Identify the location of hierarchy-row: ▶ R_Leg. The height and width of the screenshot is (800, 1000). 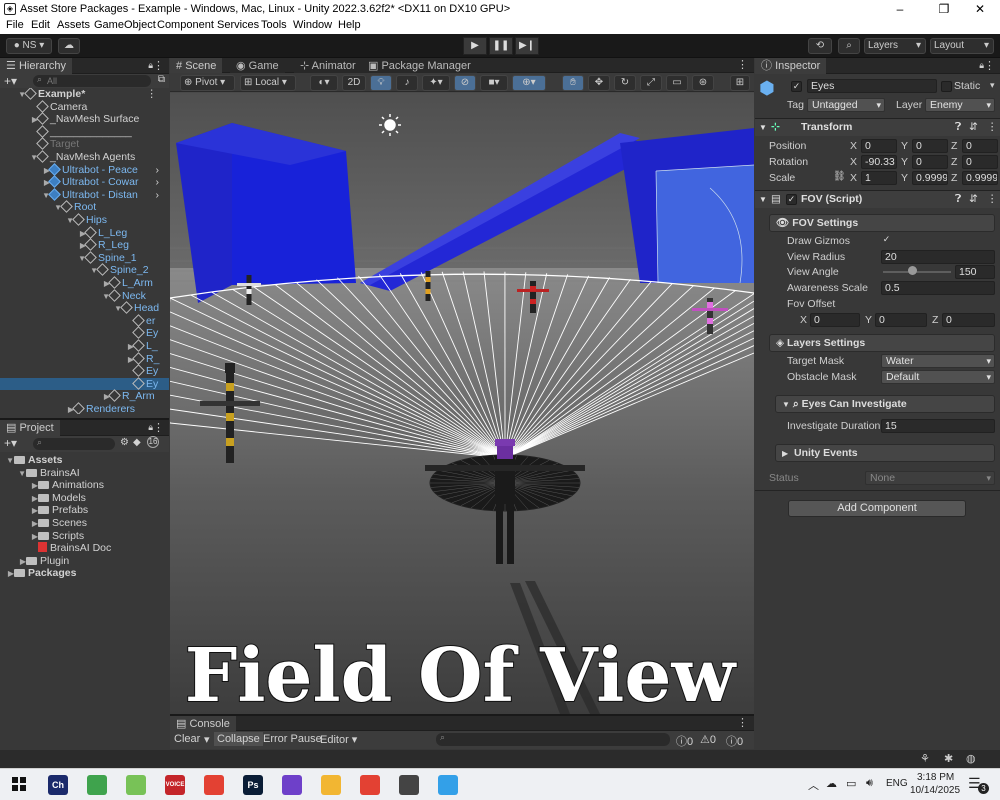
(84, 245).